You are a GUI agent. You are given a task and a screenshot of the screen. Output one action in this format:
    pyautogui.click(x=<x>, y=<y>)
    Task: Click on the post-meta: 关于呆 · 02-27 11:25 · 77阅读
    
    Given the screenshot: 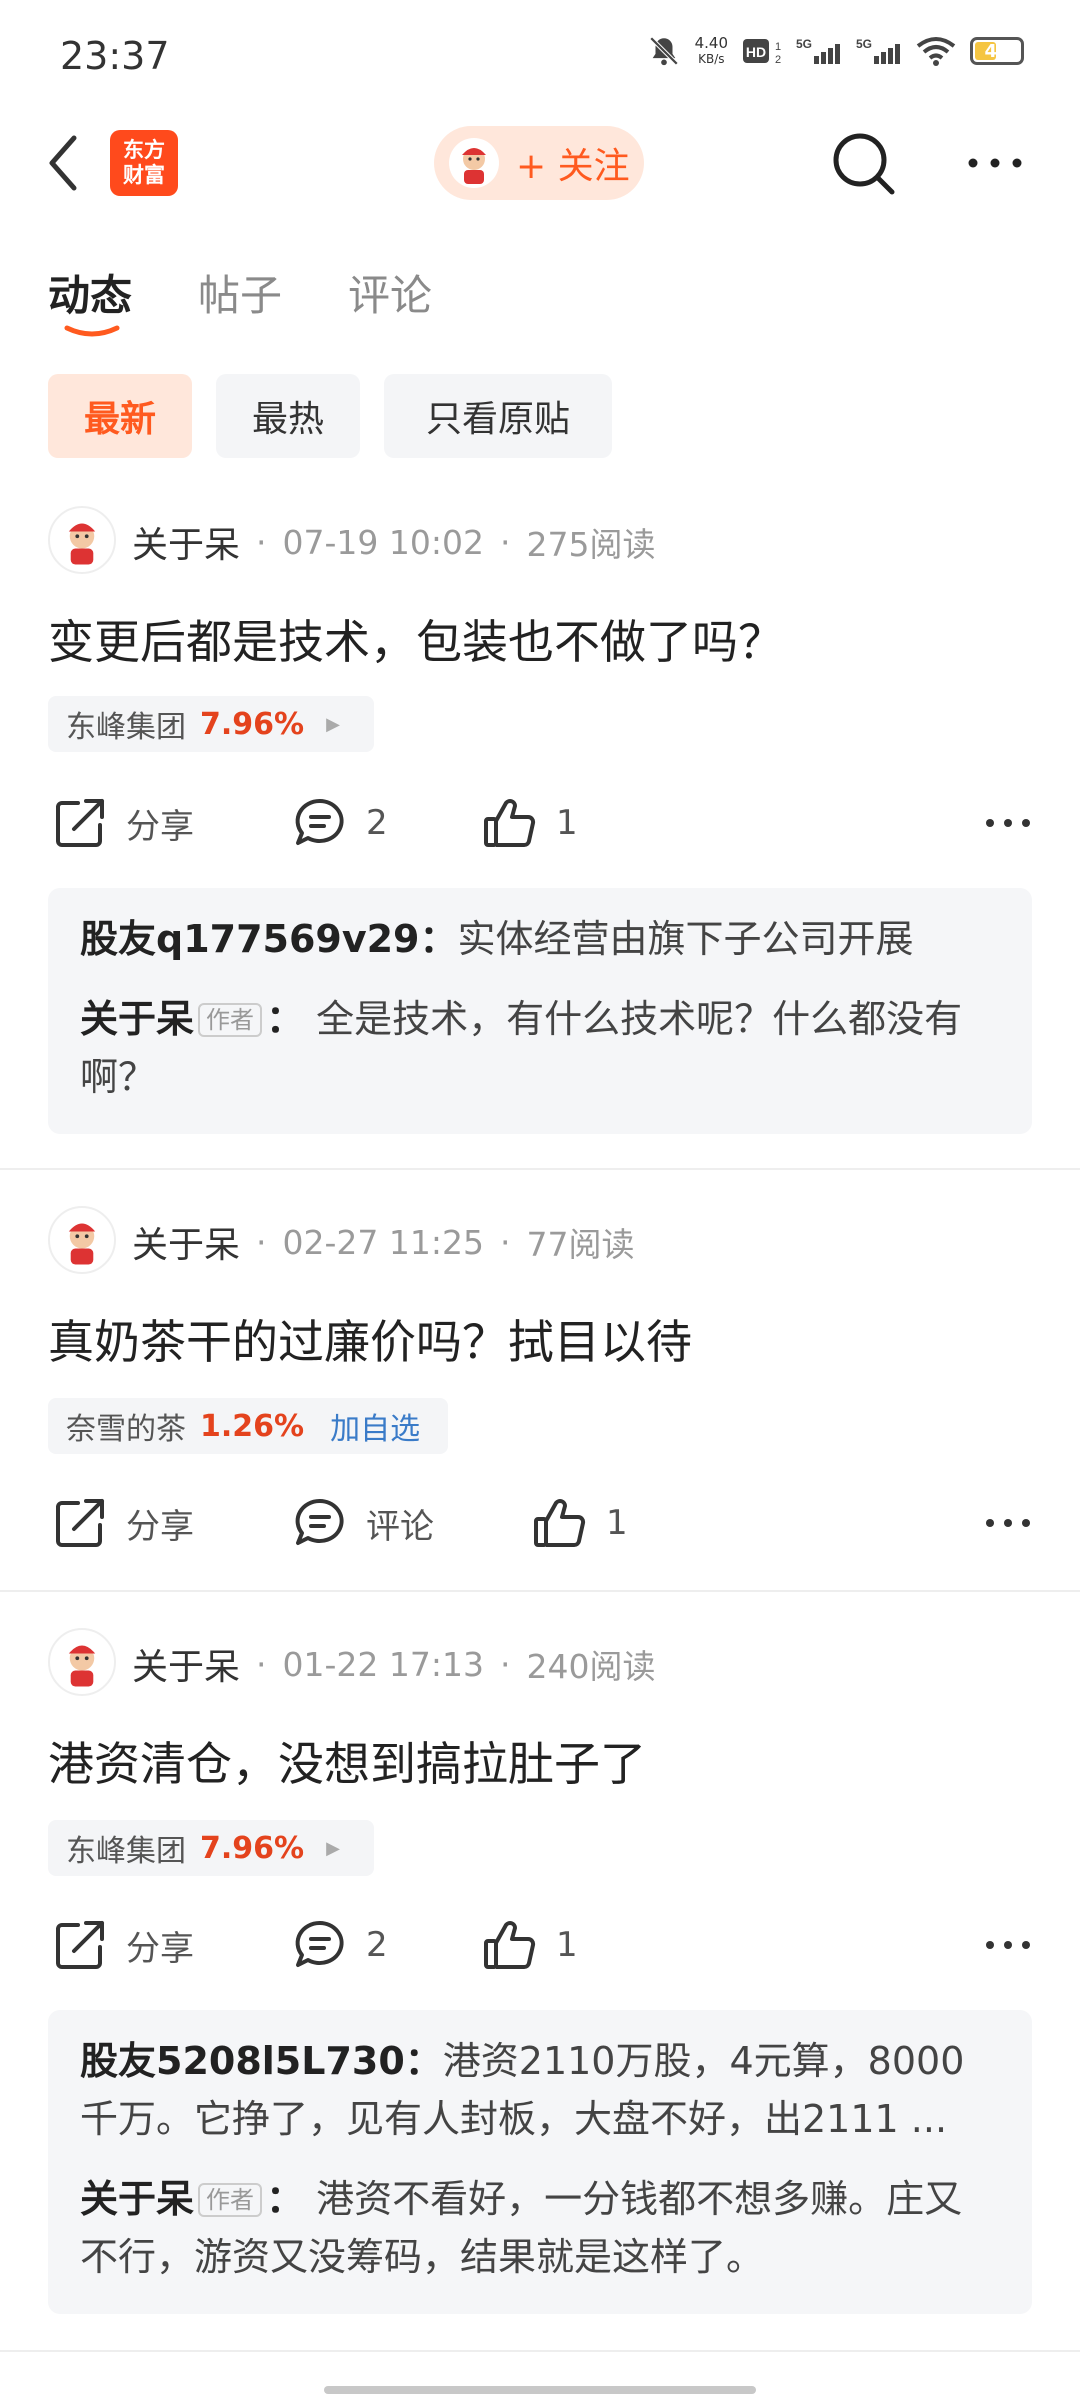 What is the action you would take?
    pyautogui.click(x=383, y=1242)
    